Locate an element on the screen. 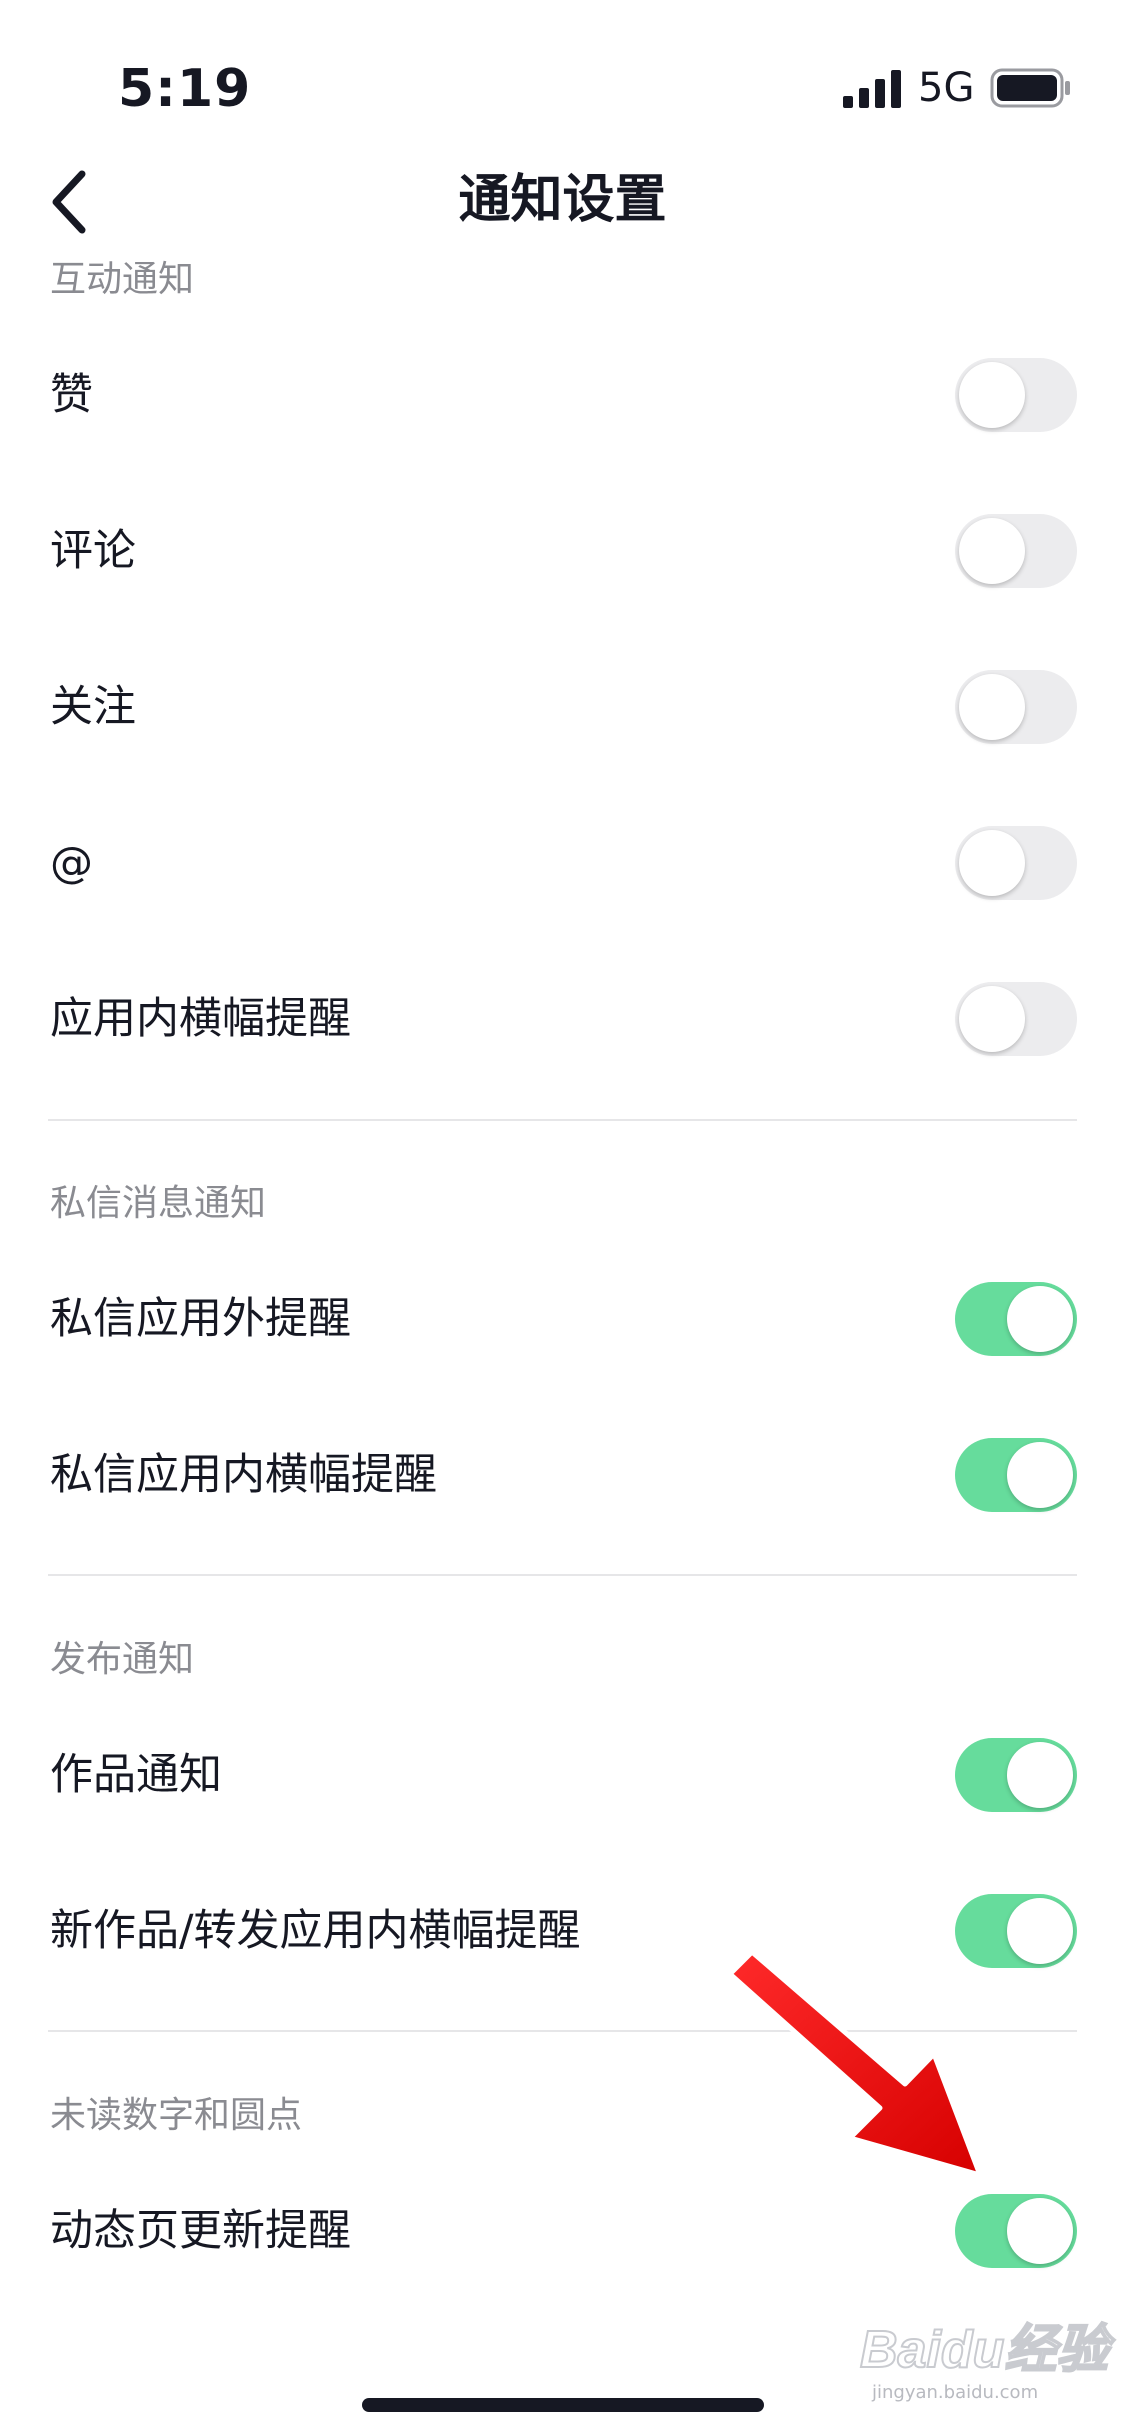 The width and height of the screenshot is (1125, 2436). section-header-publish: 发布通知 is located at coordinates (122, 1659).